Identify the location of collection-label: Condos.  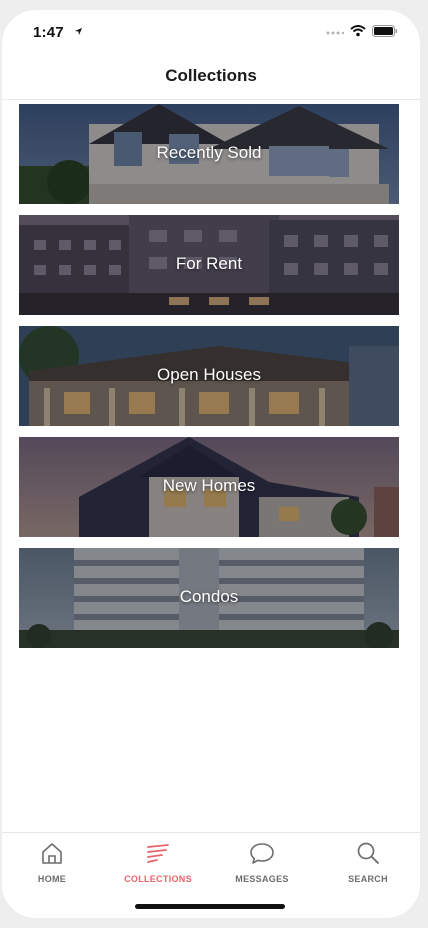
(209, 596).